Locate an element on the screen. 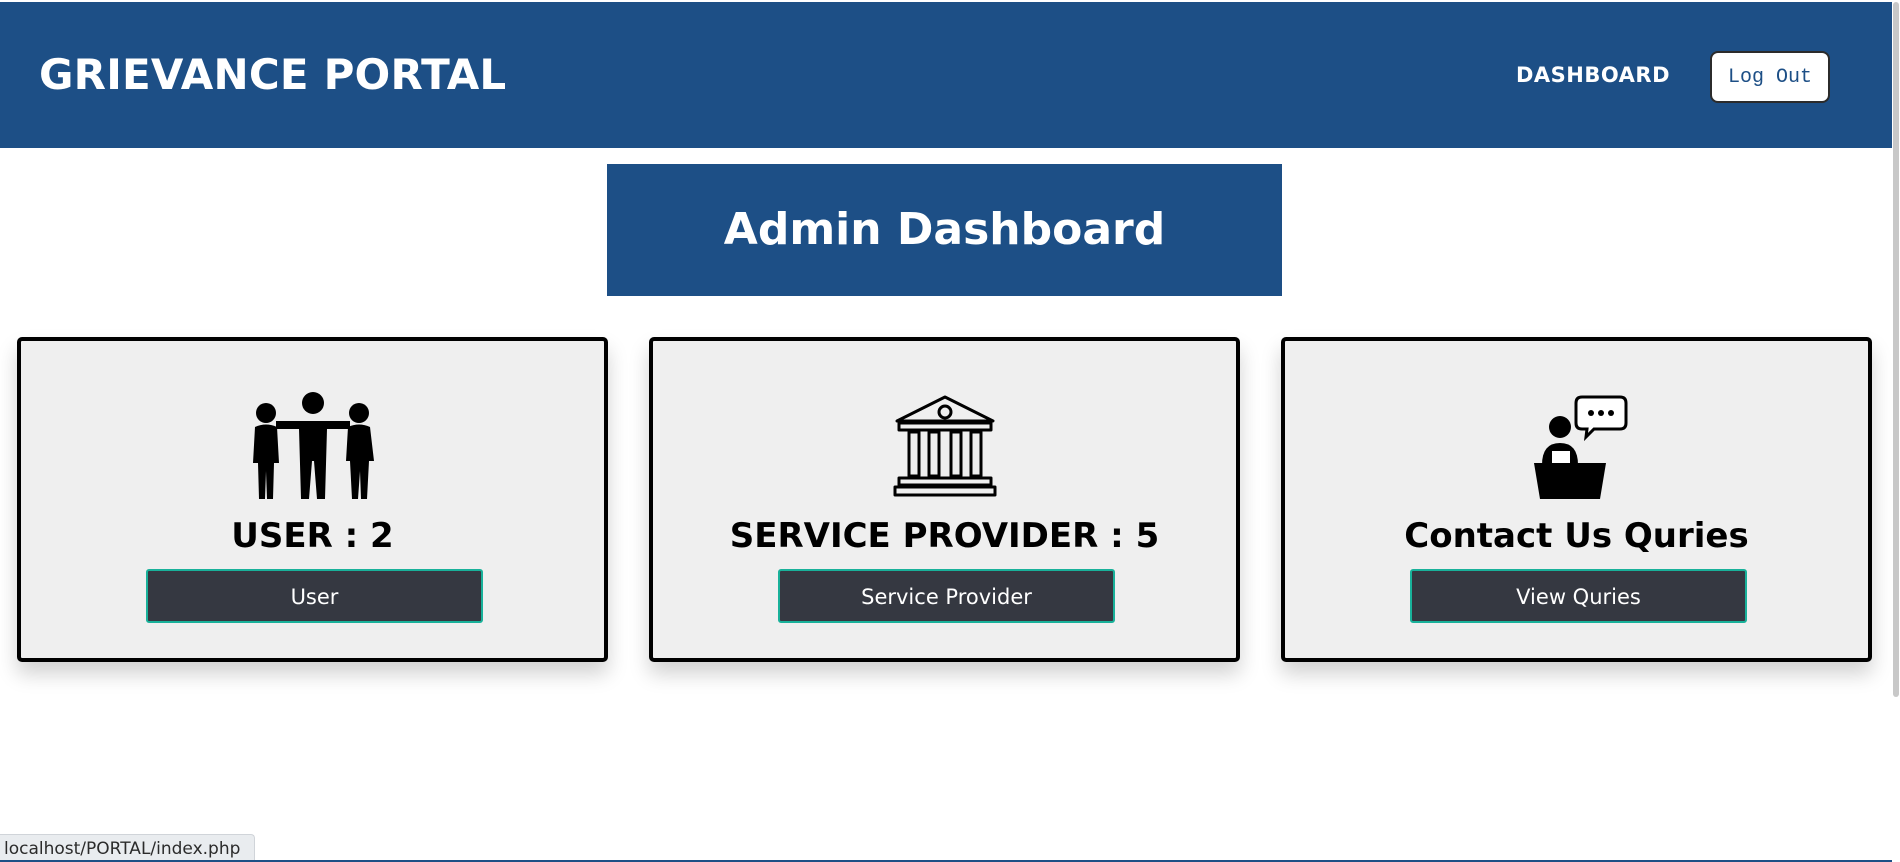  card-users: USER : 2 User is located at coordinates (312, 499).